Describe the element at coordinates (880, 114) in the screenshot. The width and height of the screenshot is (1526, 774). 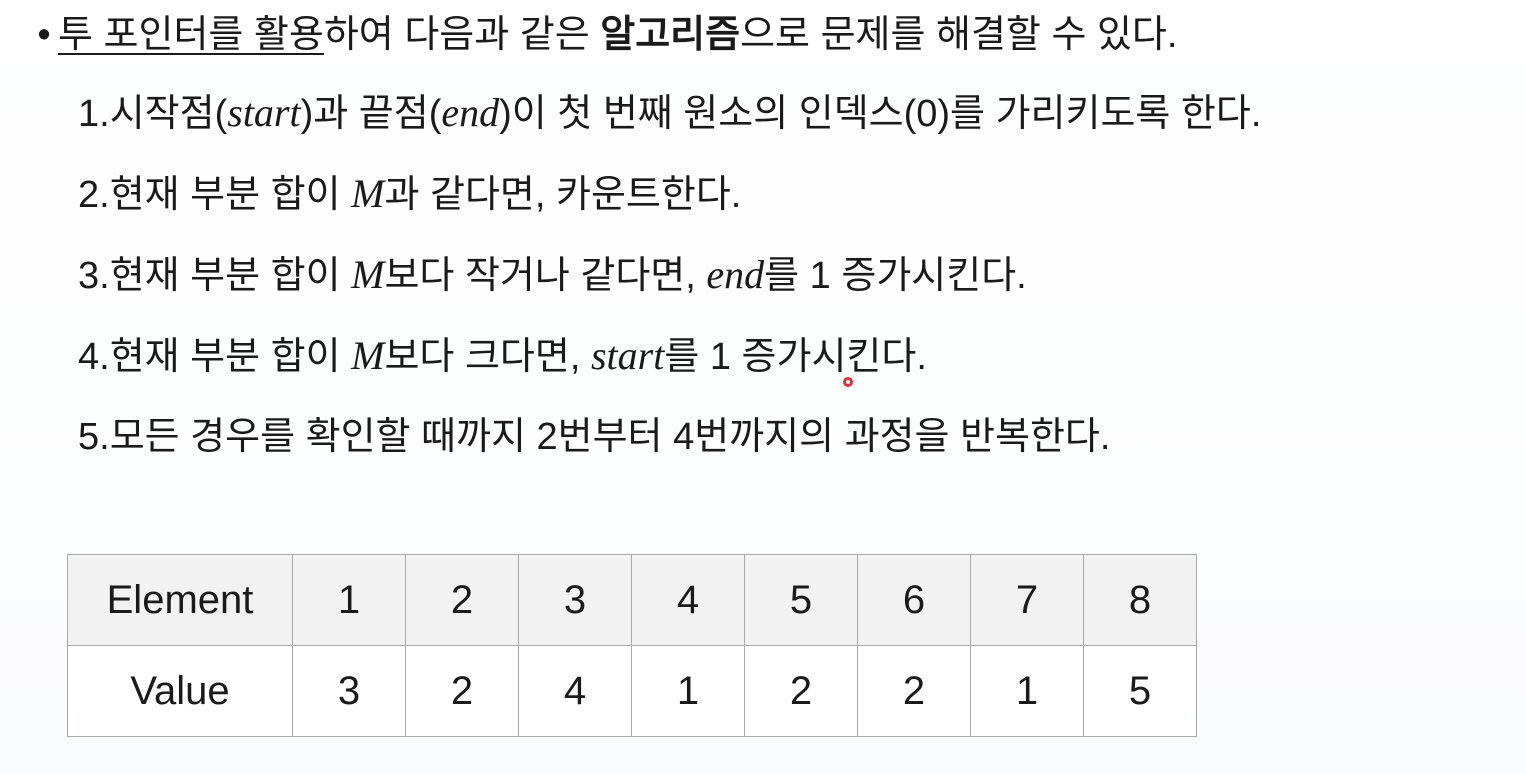
I see `step-text: )이 첫 번째 원소의 인덱스(0)를 가리키도록 한다.` at that location.